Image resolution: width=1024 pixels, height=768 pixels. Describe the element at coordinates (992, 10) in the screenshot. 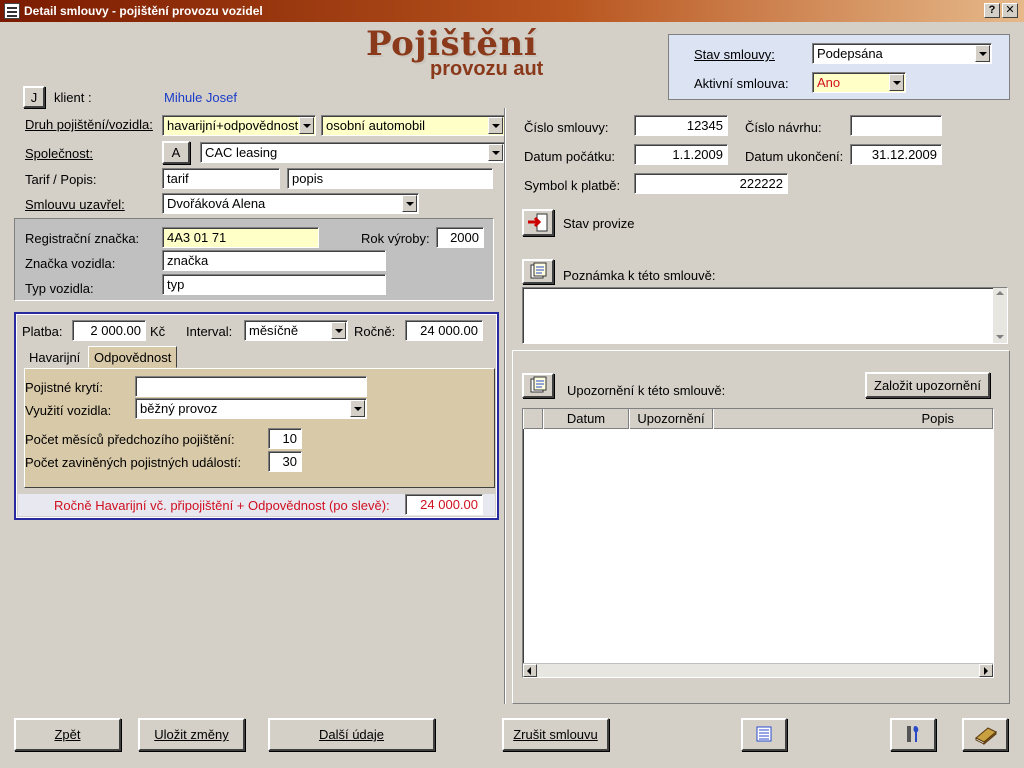

I see `help-button: ?` at that location.